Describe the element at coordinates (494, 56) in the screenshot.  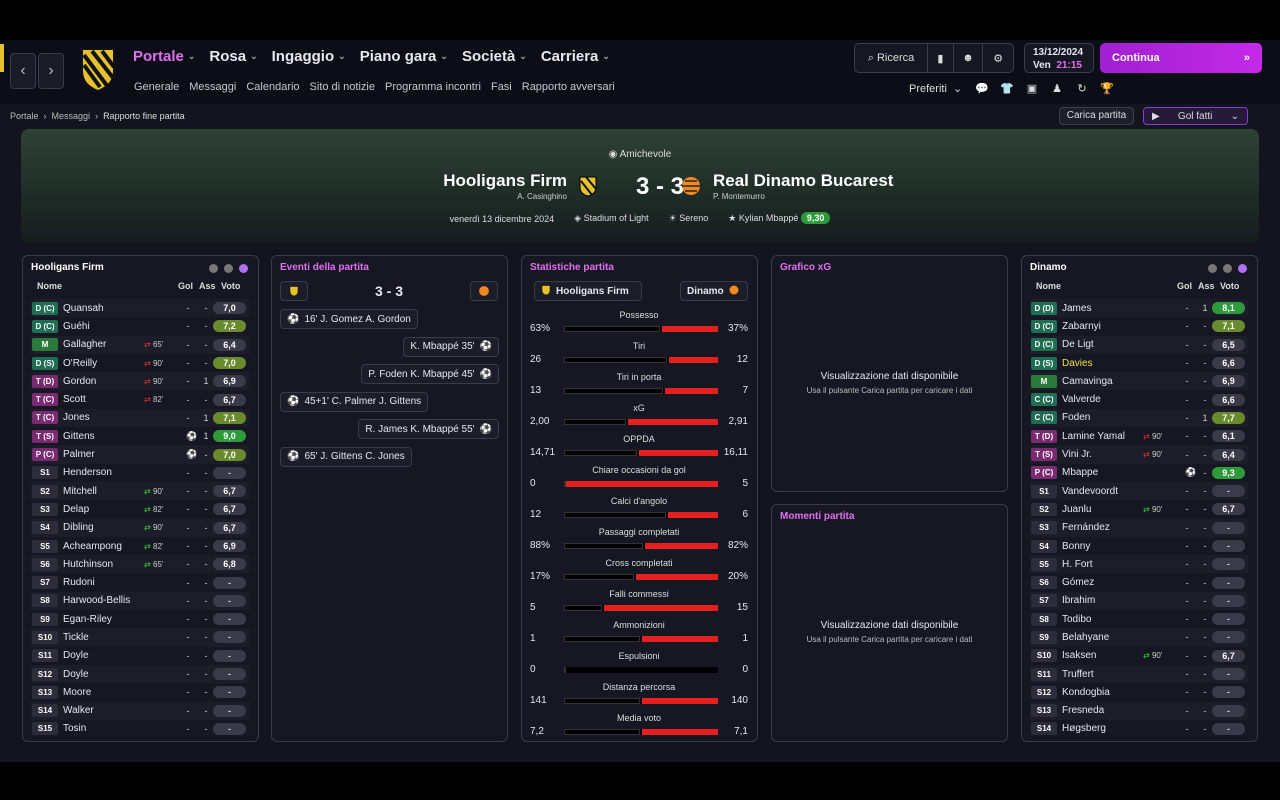
I see `menu-società: Società ⌄` at that location.